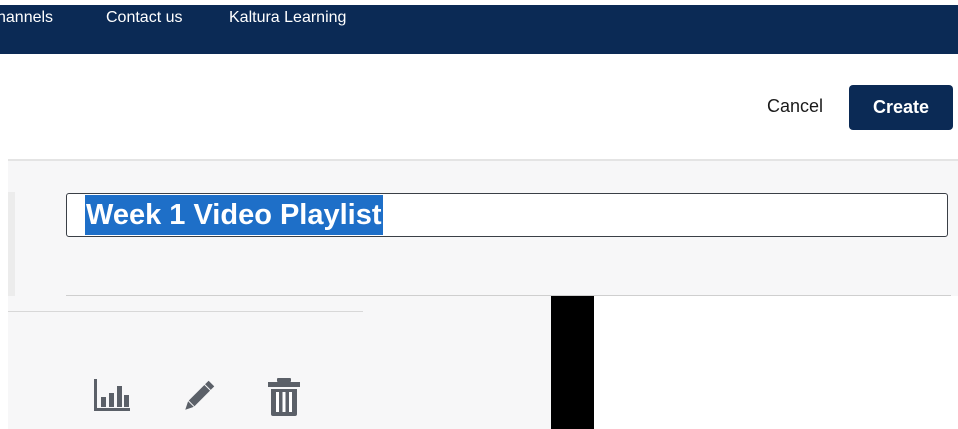 Image resolution: width=958 pixels, height=429 pixels. I want to click on pencil-icon, so click(198, 397).